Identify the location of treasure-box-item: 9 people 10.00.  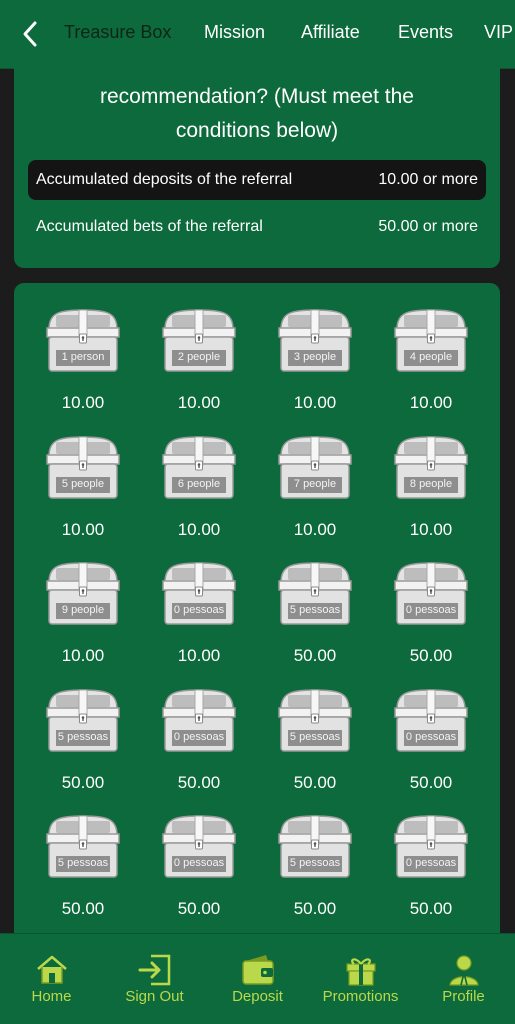
(83, 600).